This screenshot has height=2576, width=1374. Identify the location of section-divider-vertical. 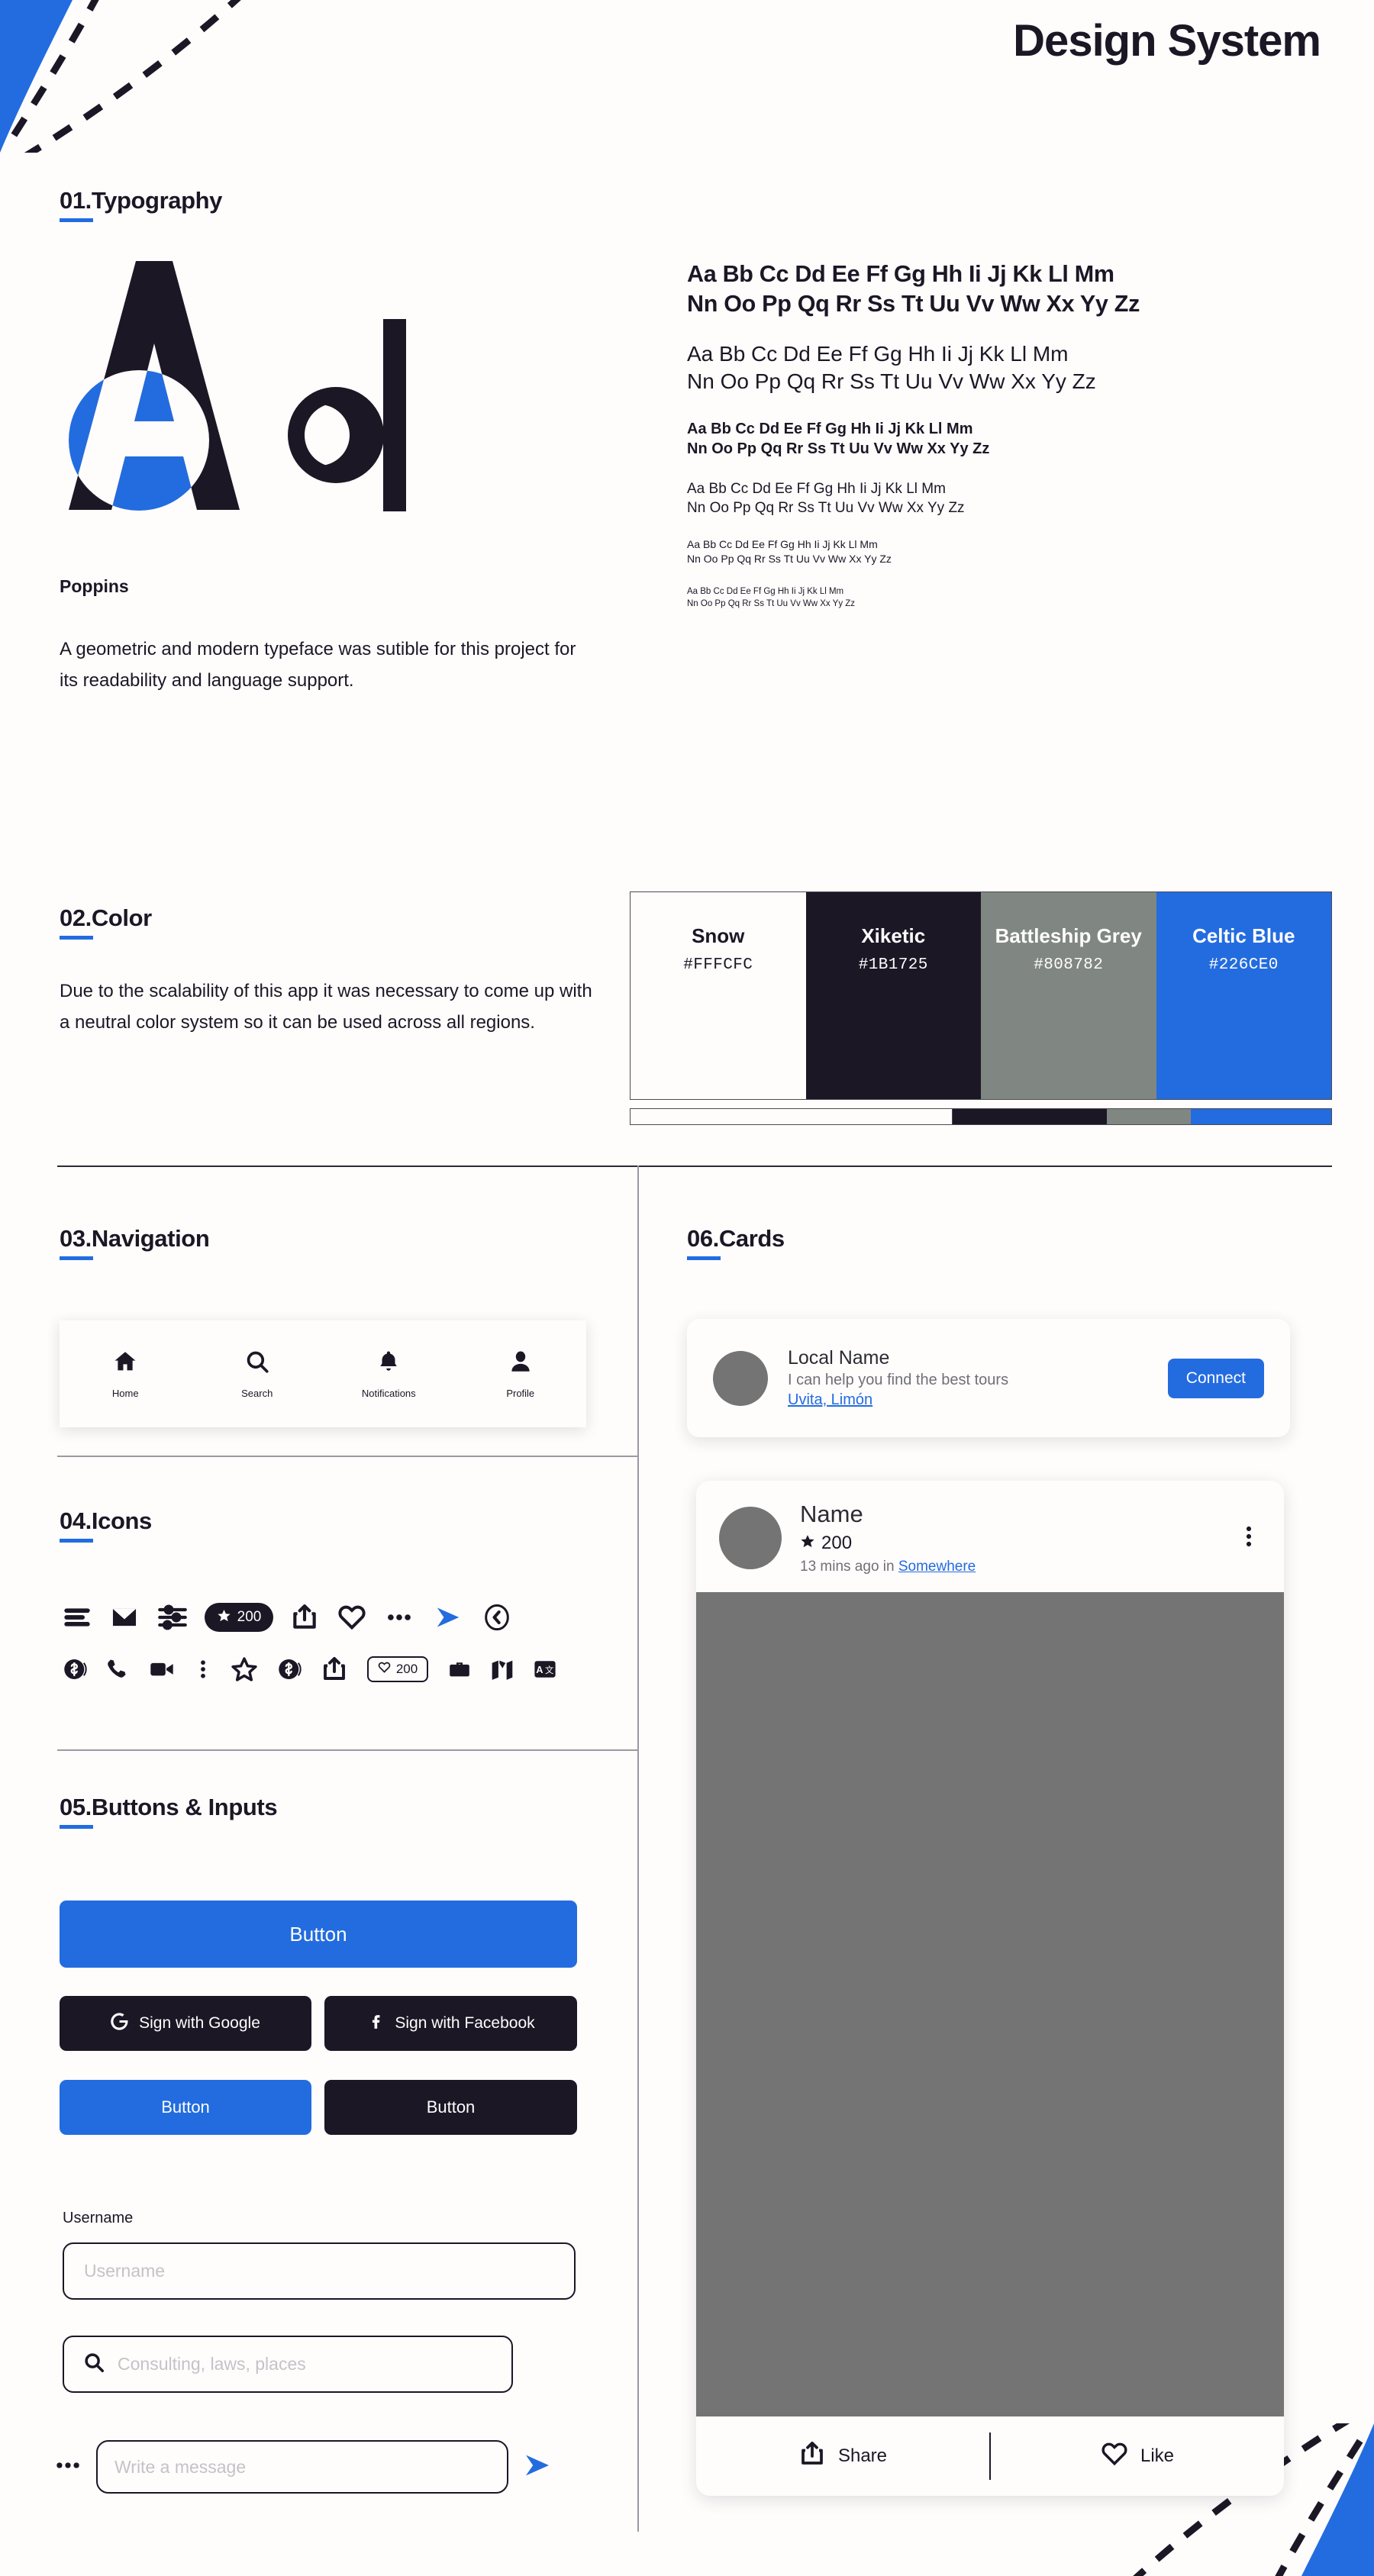
(638, 1849).